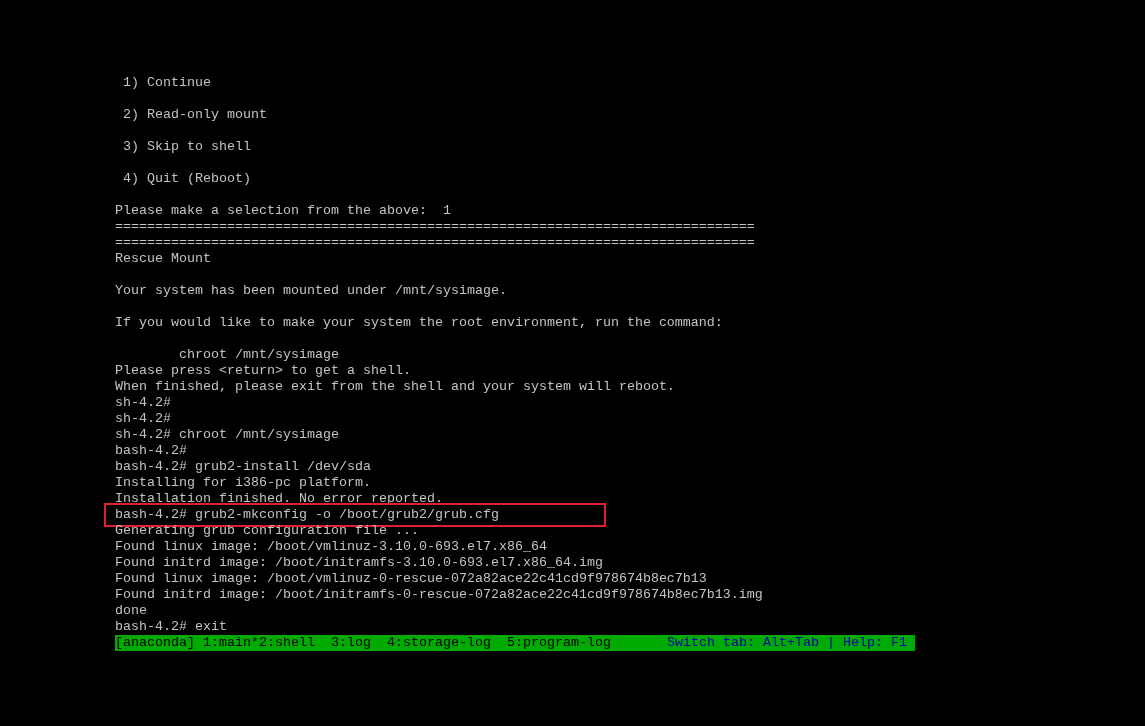  What do you see at coordinates (439, 643) in the screenshot?
I see `tab-item: 4:storage-log` at bounding box center [439, 643].